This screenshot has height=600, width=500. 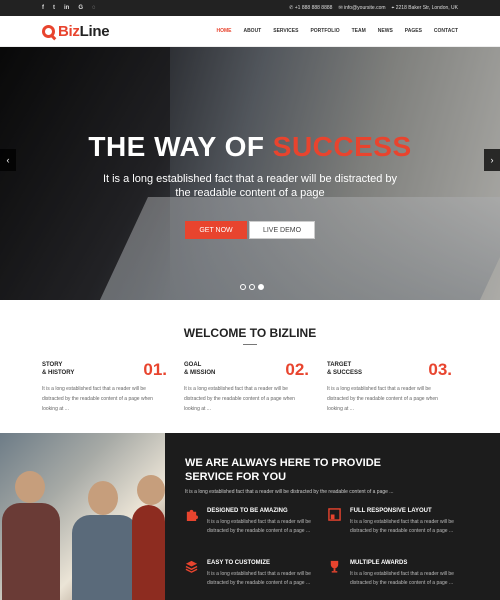 I want to click on nav-pages: PAGES, so click(x=413, y=31).